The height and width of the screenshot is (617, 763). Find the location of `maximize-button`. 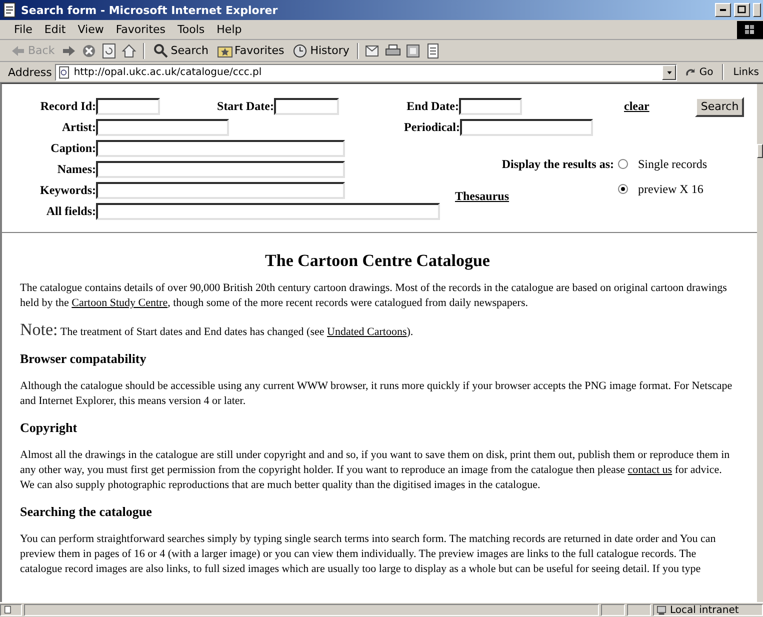

maximize-button is located at coordinates (742, 10).